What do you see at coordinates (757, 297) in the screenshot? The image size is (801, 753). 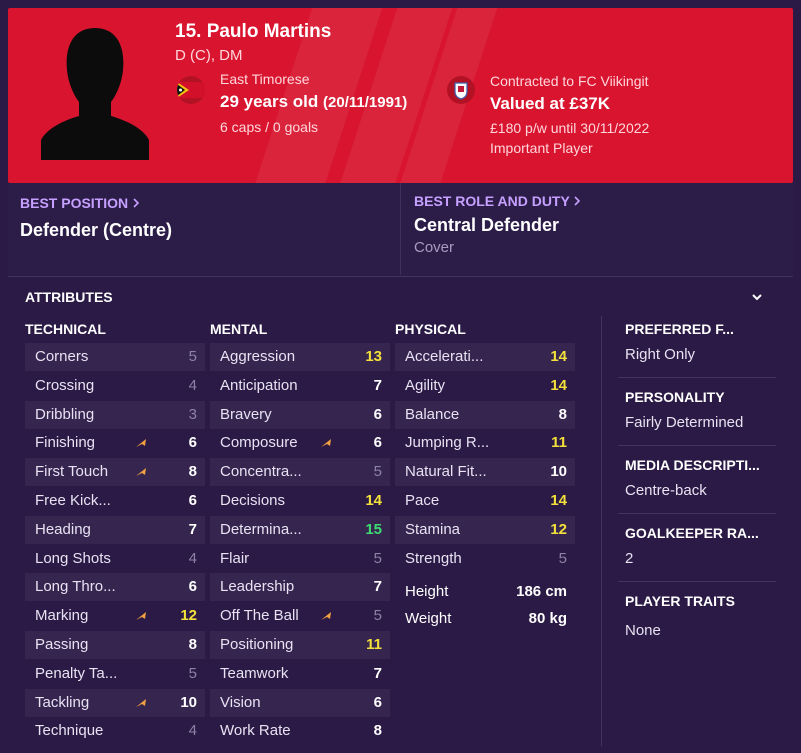 I see `collapse-chevron-icon` at bounding box center [757, 297].